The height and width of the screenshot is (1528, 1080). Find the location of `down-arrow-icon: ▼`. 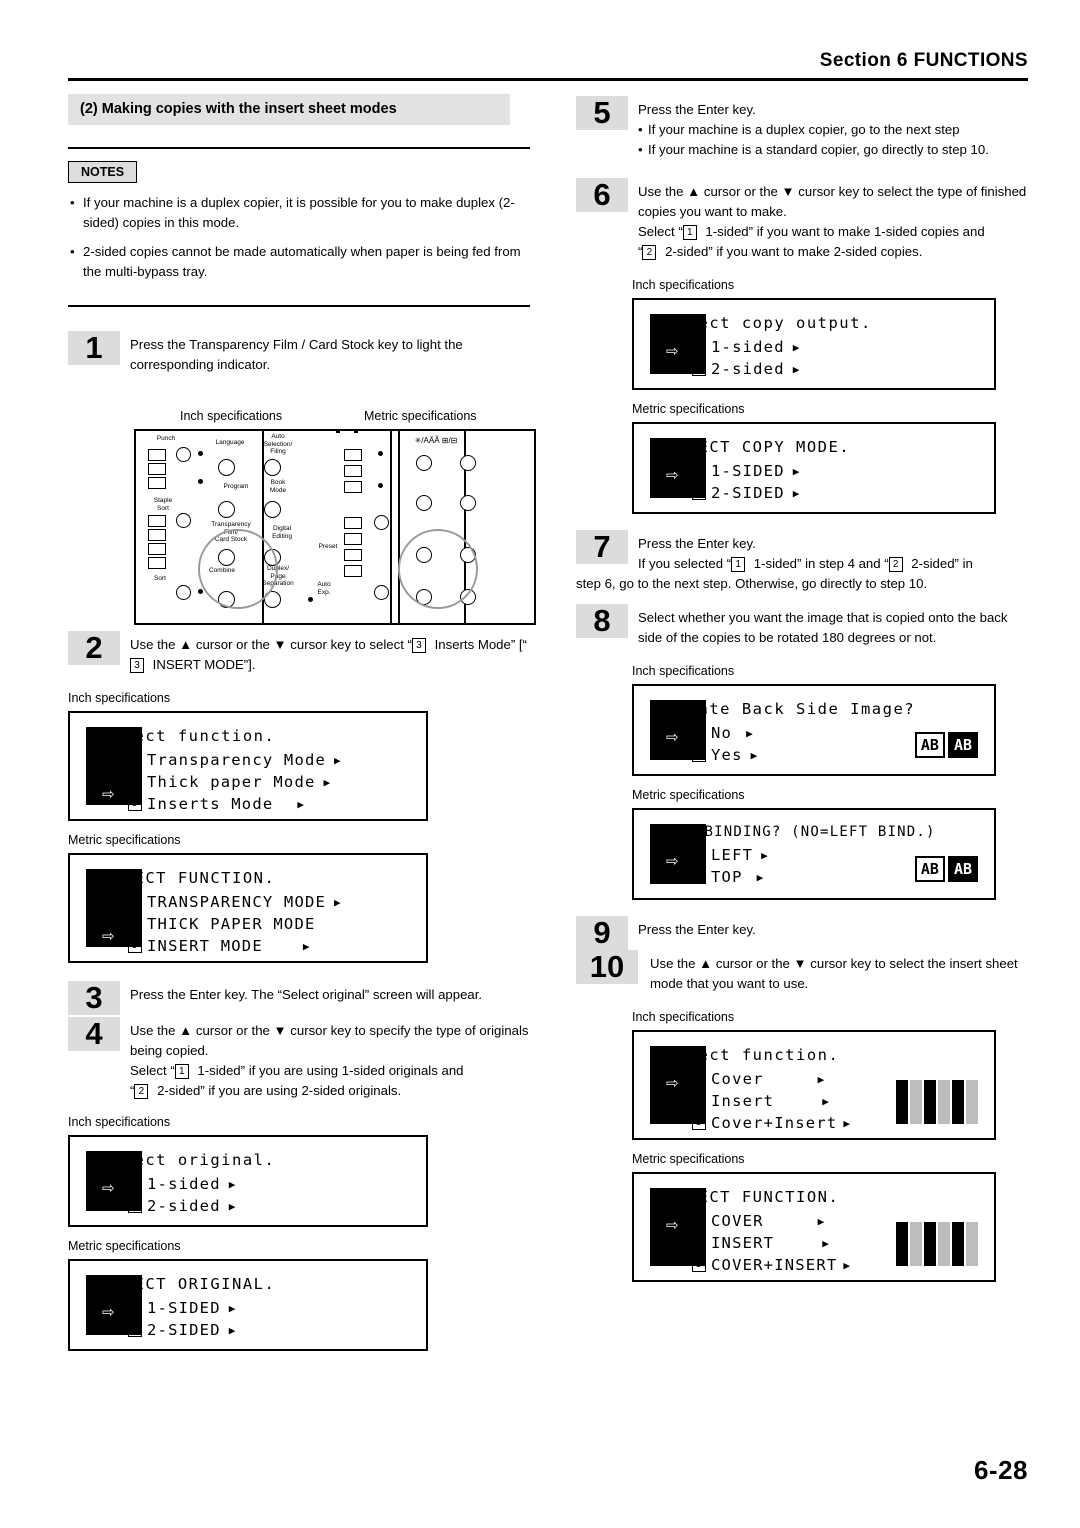

down-arrow-icon: ▼ is located at coordinates (788, 191).